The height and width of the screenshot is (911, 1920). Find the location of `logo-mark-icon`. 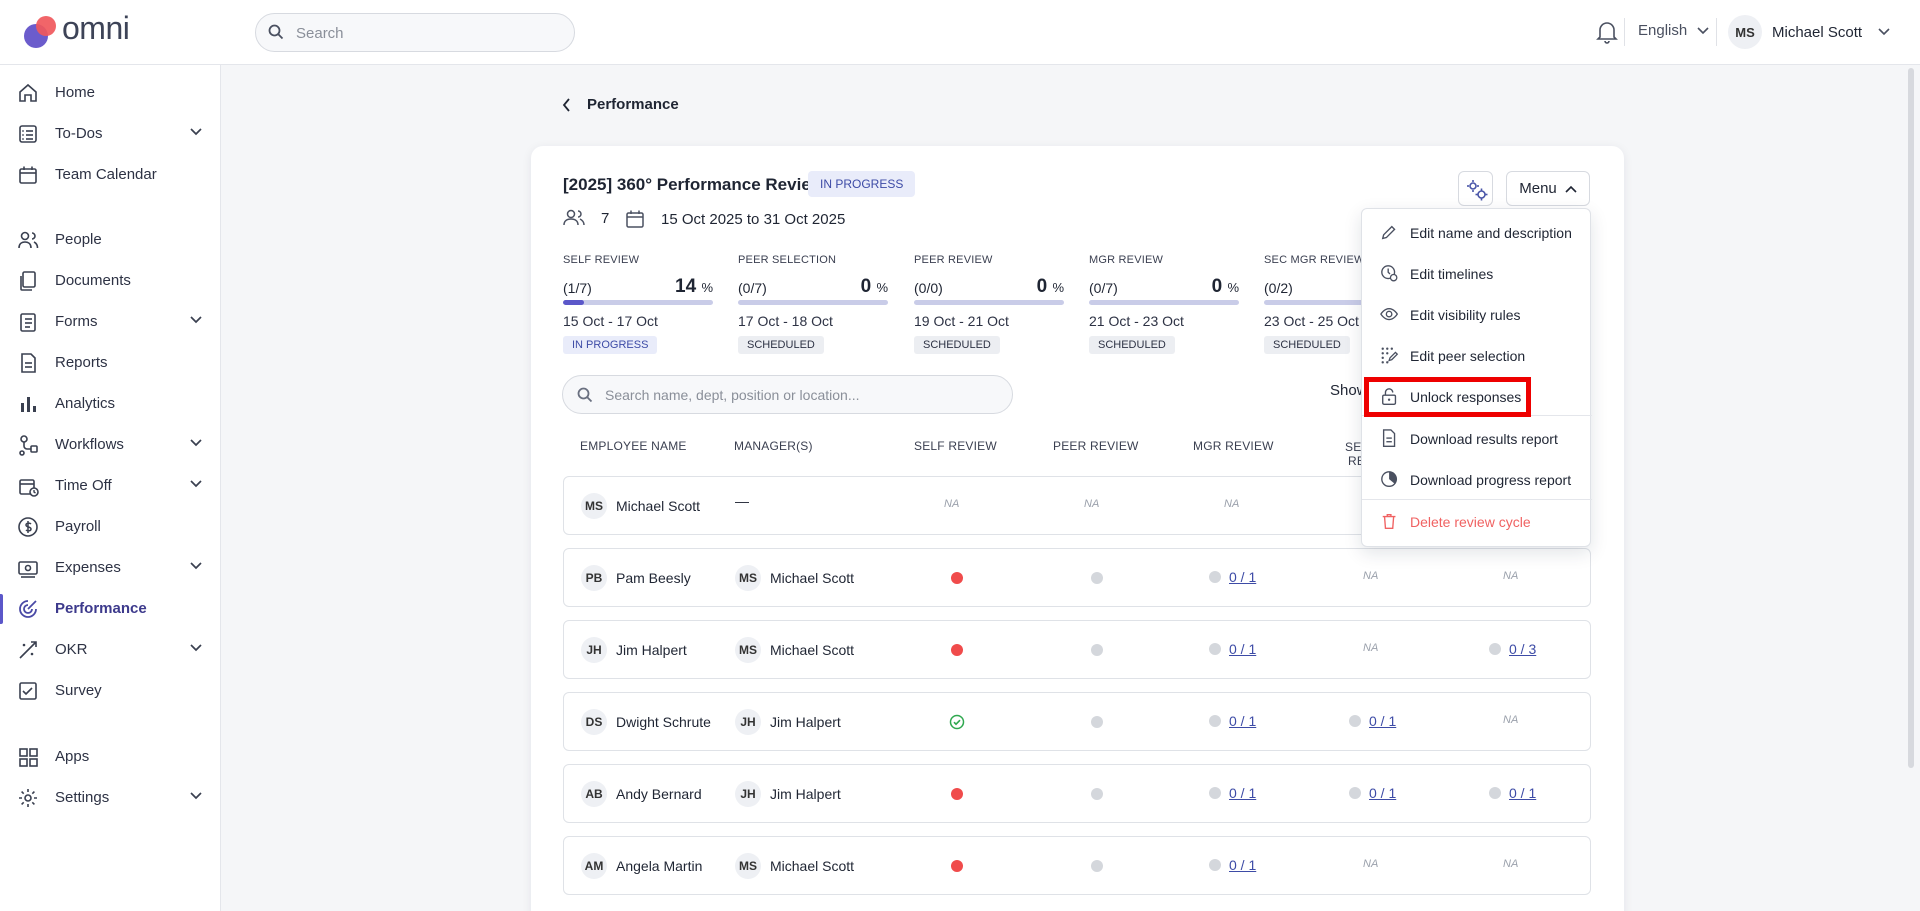

logo-mark-icon is located at coordinates (40, 32).